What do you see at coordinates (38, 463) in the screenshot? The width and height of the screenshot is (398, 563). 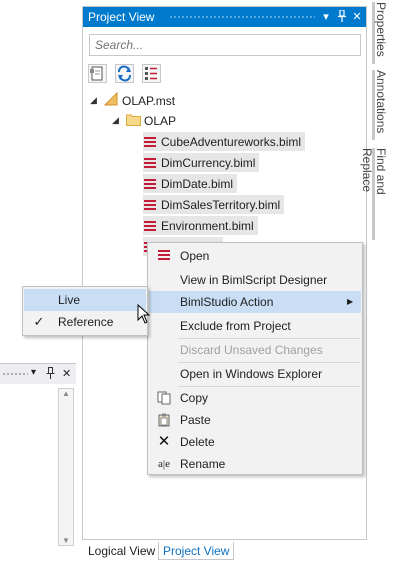 I see `left-docked-pane: ▾ ✕ ▲ ▼` at bounding box center [38, 463].